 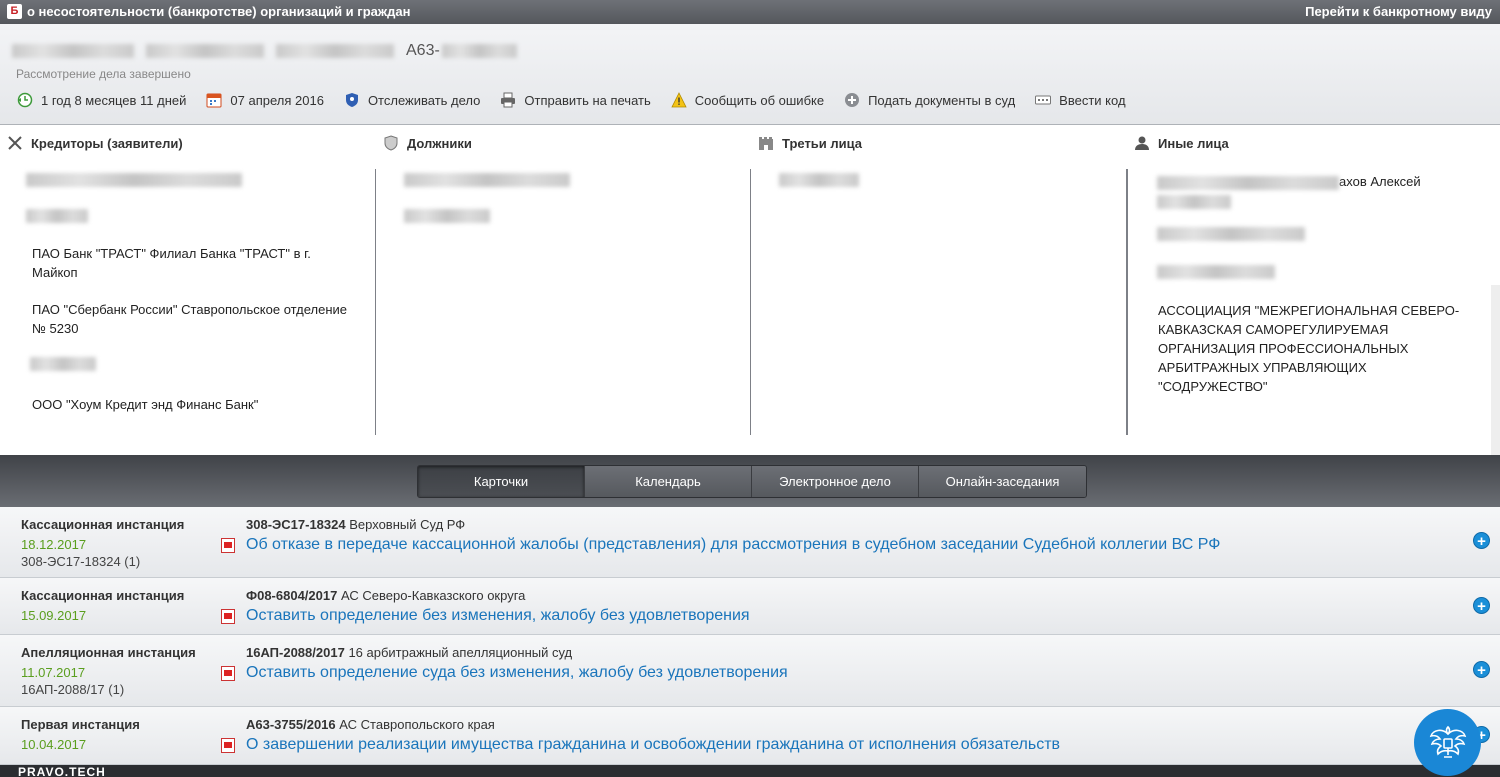 I want to click on report-error-button: Сообщить об ошибке, so click(x=747, y=100).